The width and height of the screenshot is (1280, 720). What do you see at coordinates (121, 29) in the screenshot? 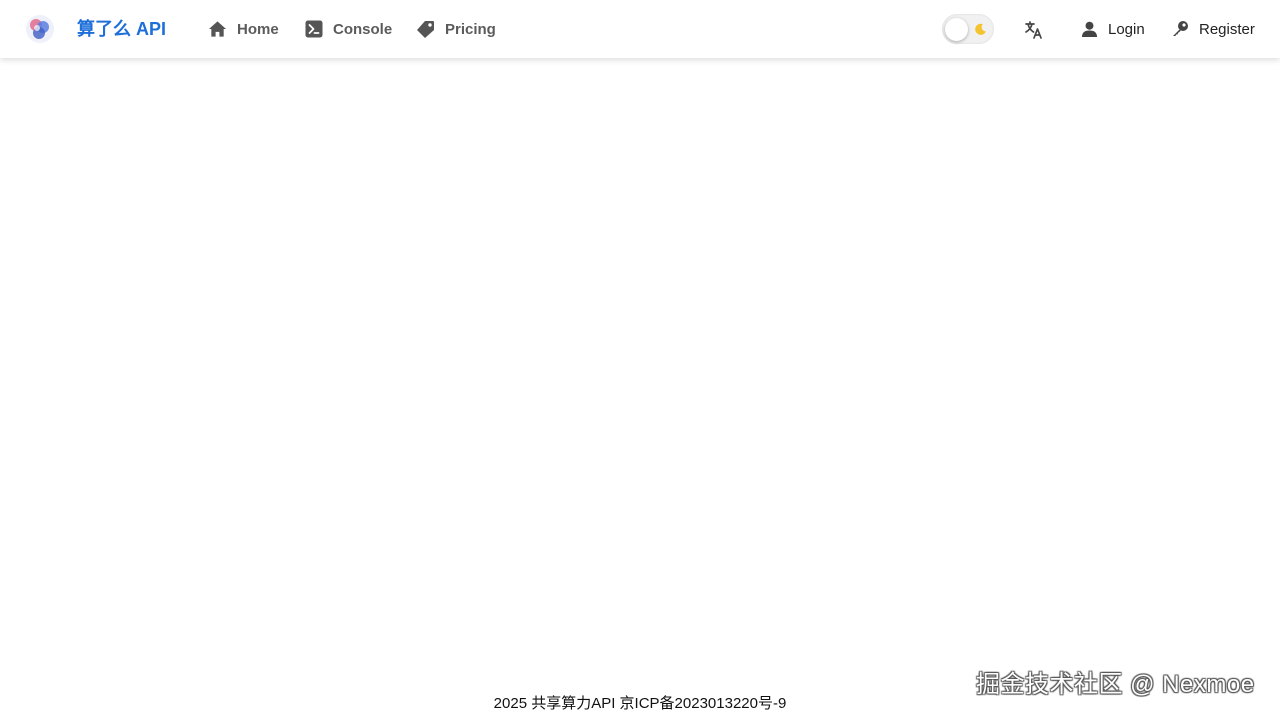
I see `brand-title: 算了么 API` at bounding box center [121, 29].